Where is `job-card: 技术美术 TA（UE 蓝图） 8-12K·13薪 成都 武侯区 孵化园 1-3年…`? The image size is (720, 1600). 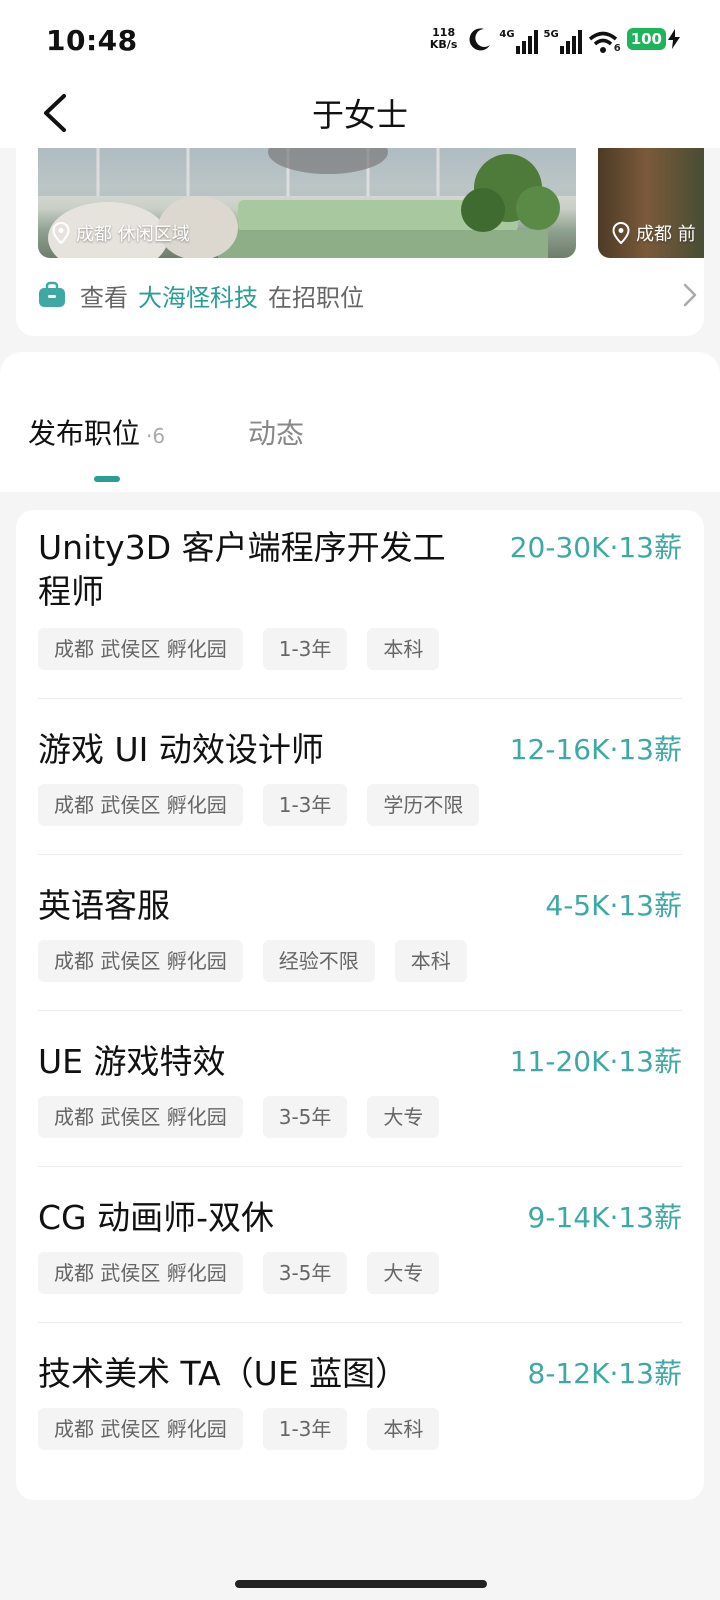
job-card: 技术美术 TA（UE 蓝图） 8-12K·13薪 成都 武侯区 孵化园 1-3年… is located at coordinates (360, 1407).